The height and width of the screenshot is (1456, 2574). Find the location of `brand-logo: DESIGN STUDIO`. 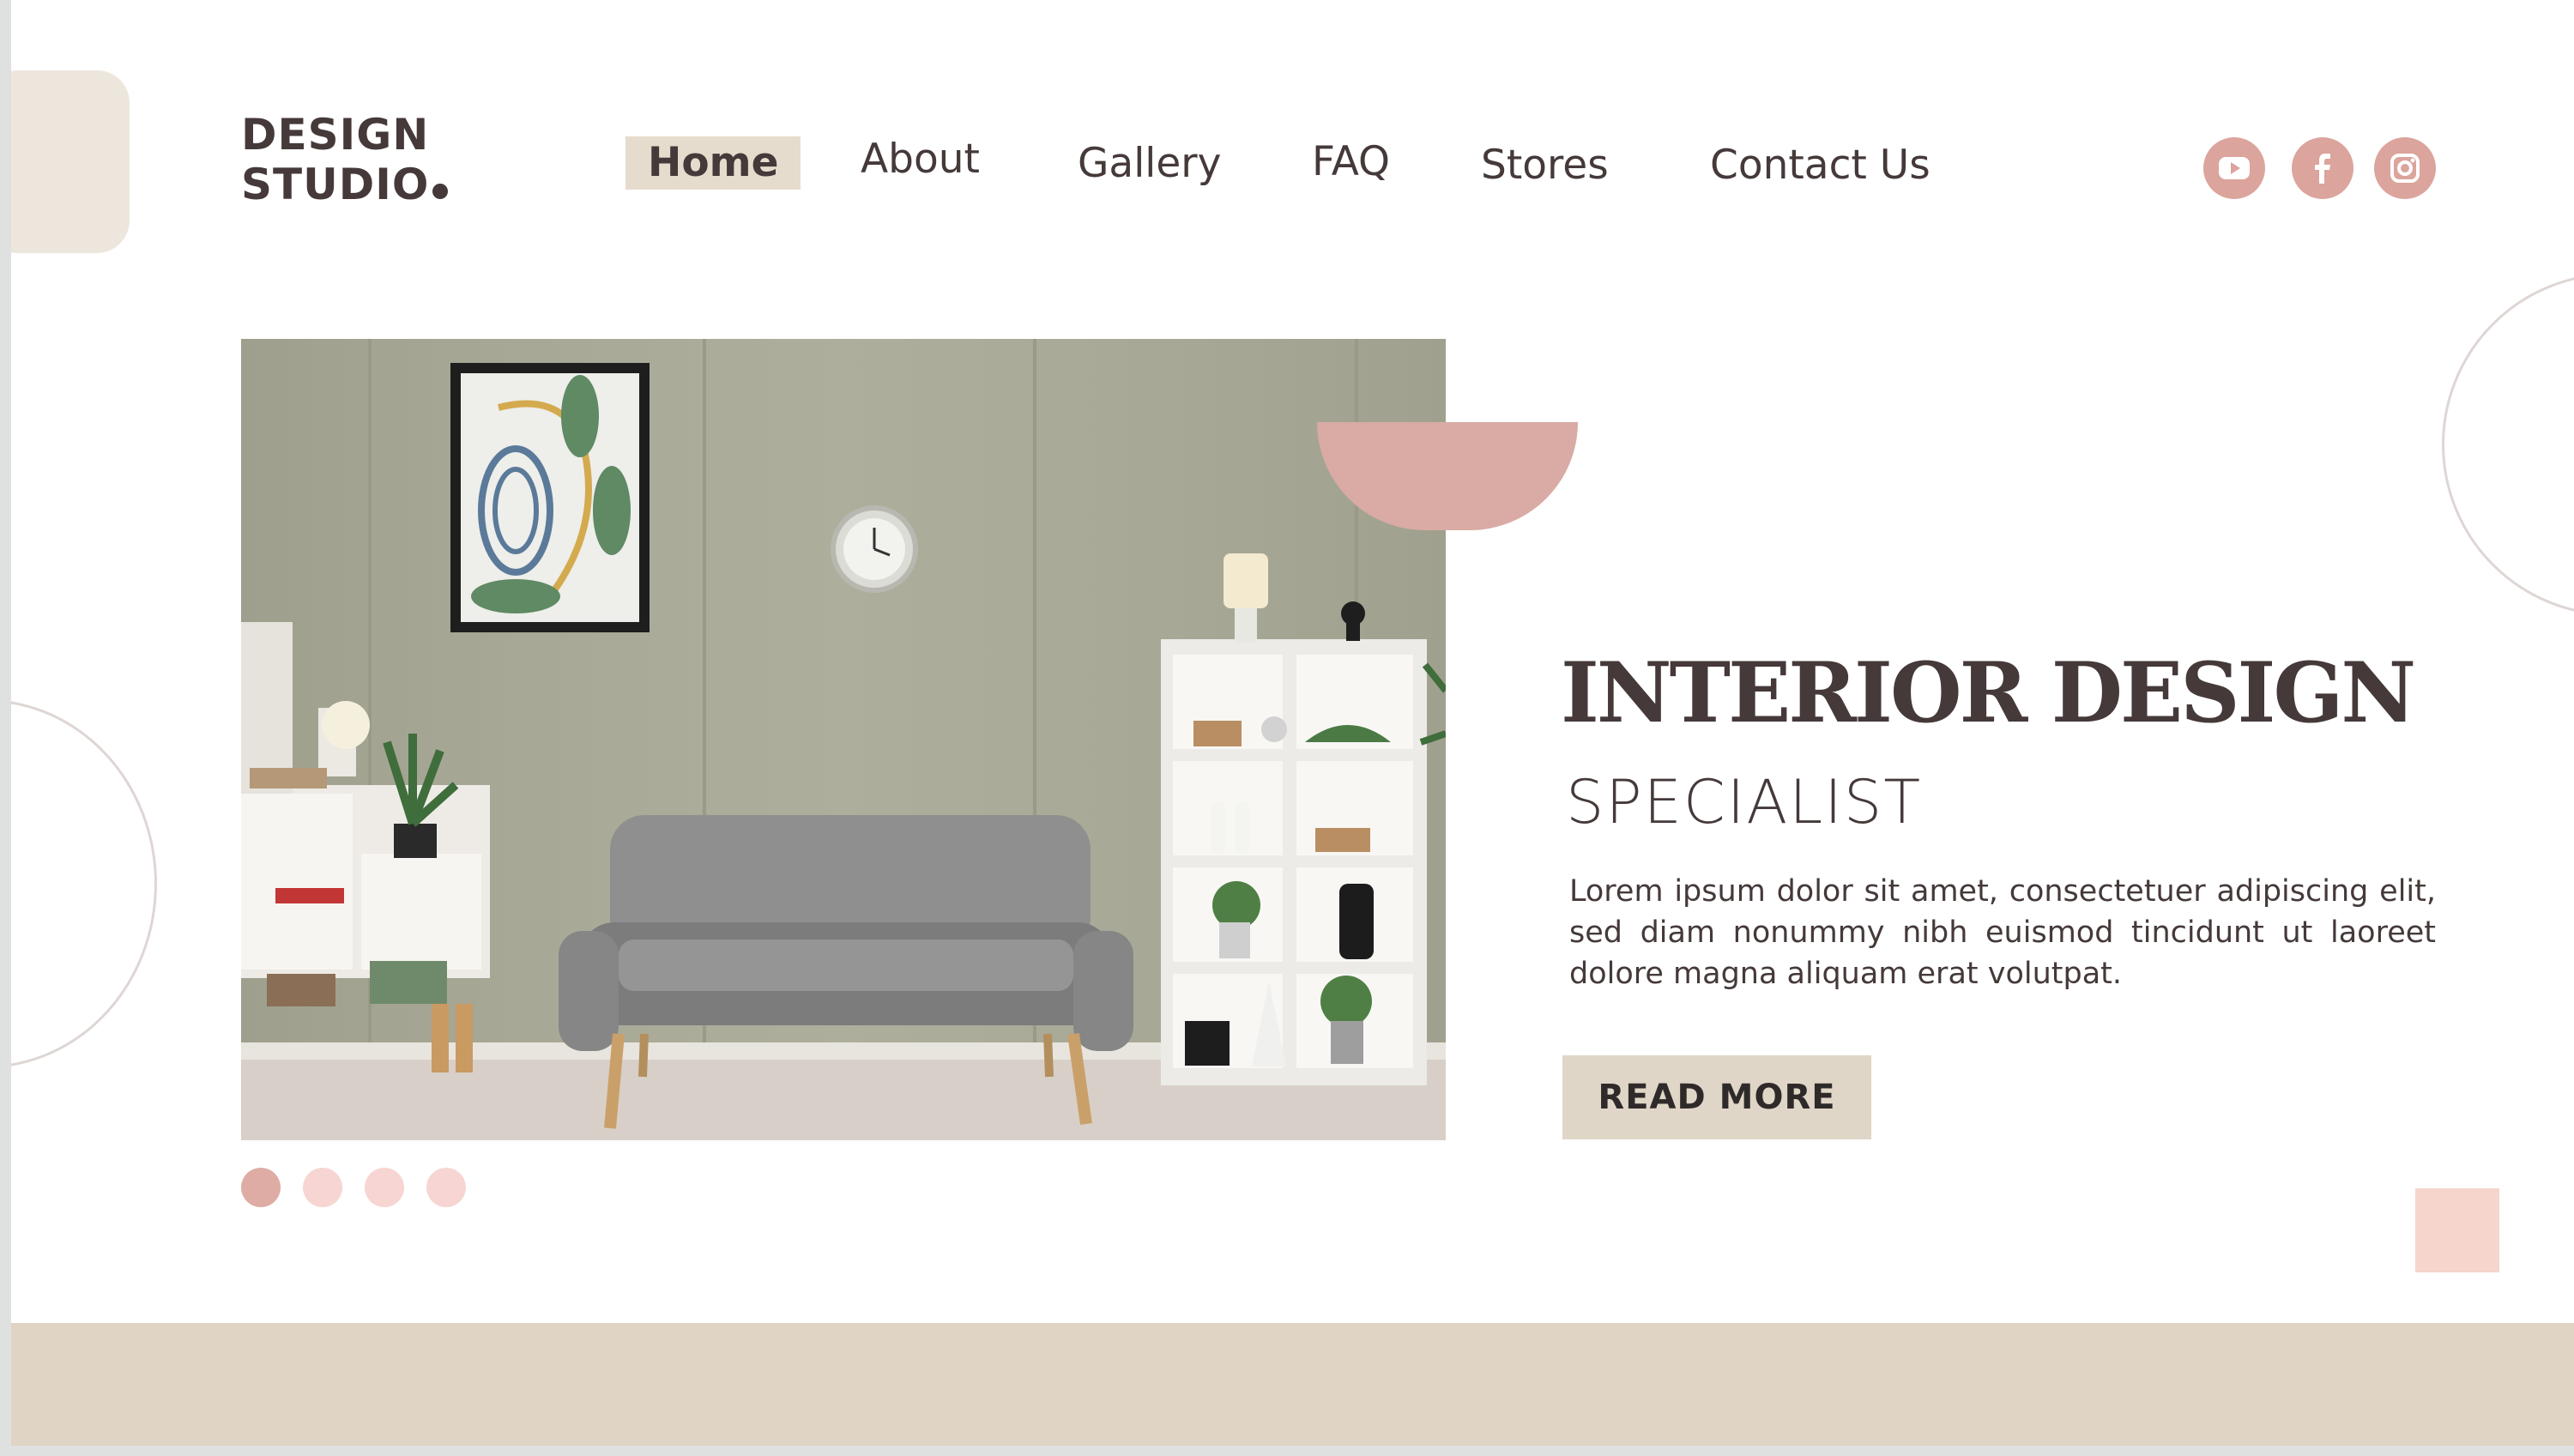

brand-logo: DESIGN STUDIO is located at coordinates (345, 160).